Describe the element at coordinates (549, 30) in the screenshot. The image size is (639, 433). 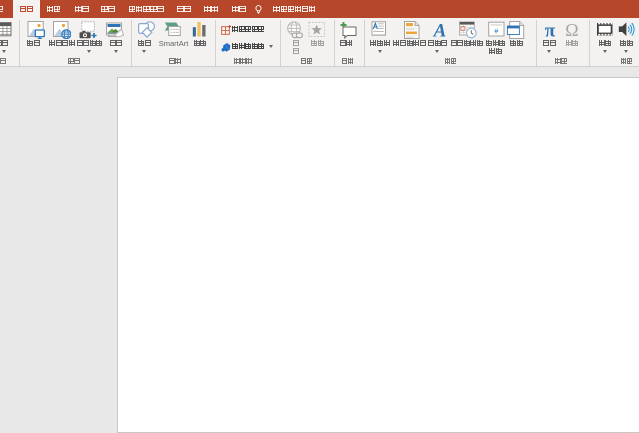
I see `svg-text: π` at that location.